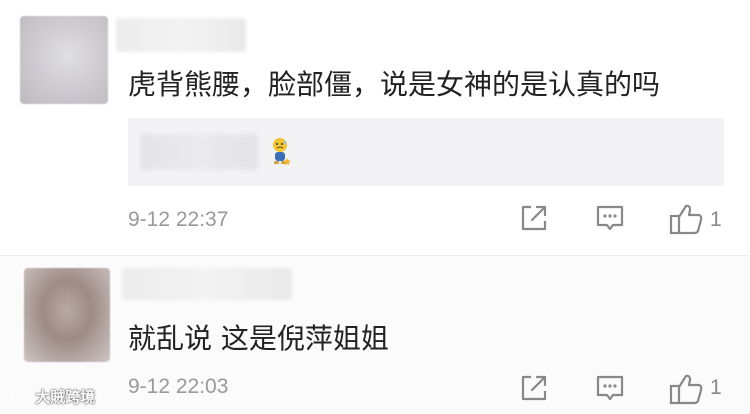 The height and width of the screenshot is (414, 750). I want to click on comment-text: 虎背熊腰，脸部僵，说是女神的是认真的吗, so click(394, 84).